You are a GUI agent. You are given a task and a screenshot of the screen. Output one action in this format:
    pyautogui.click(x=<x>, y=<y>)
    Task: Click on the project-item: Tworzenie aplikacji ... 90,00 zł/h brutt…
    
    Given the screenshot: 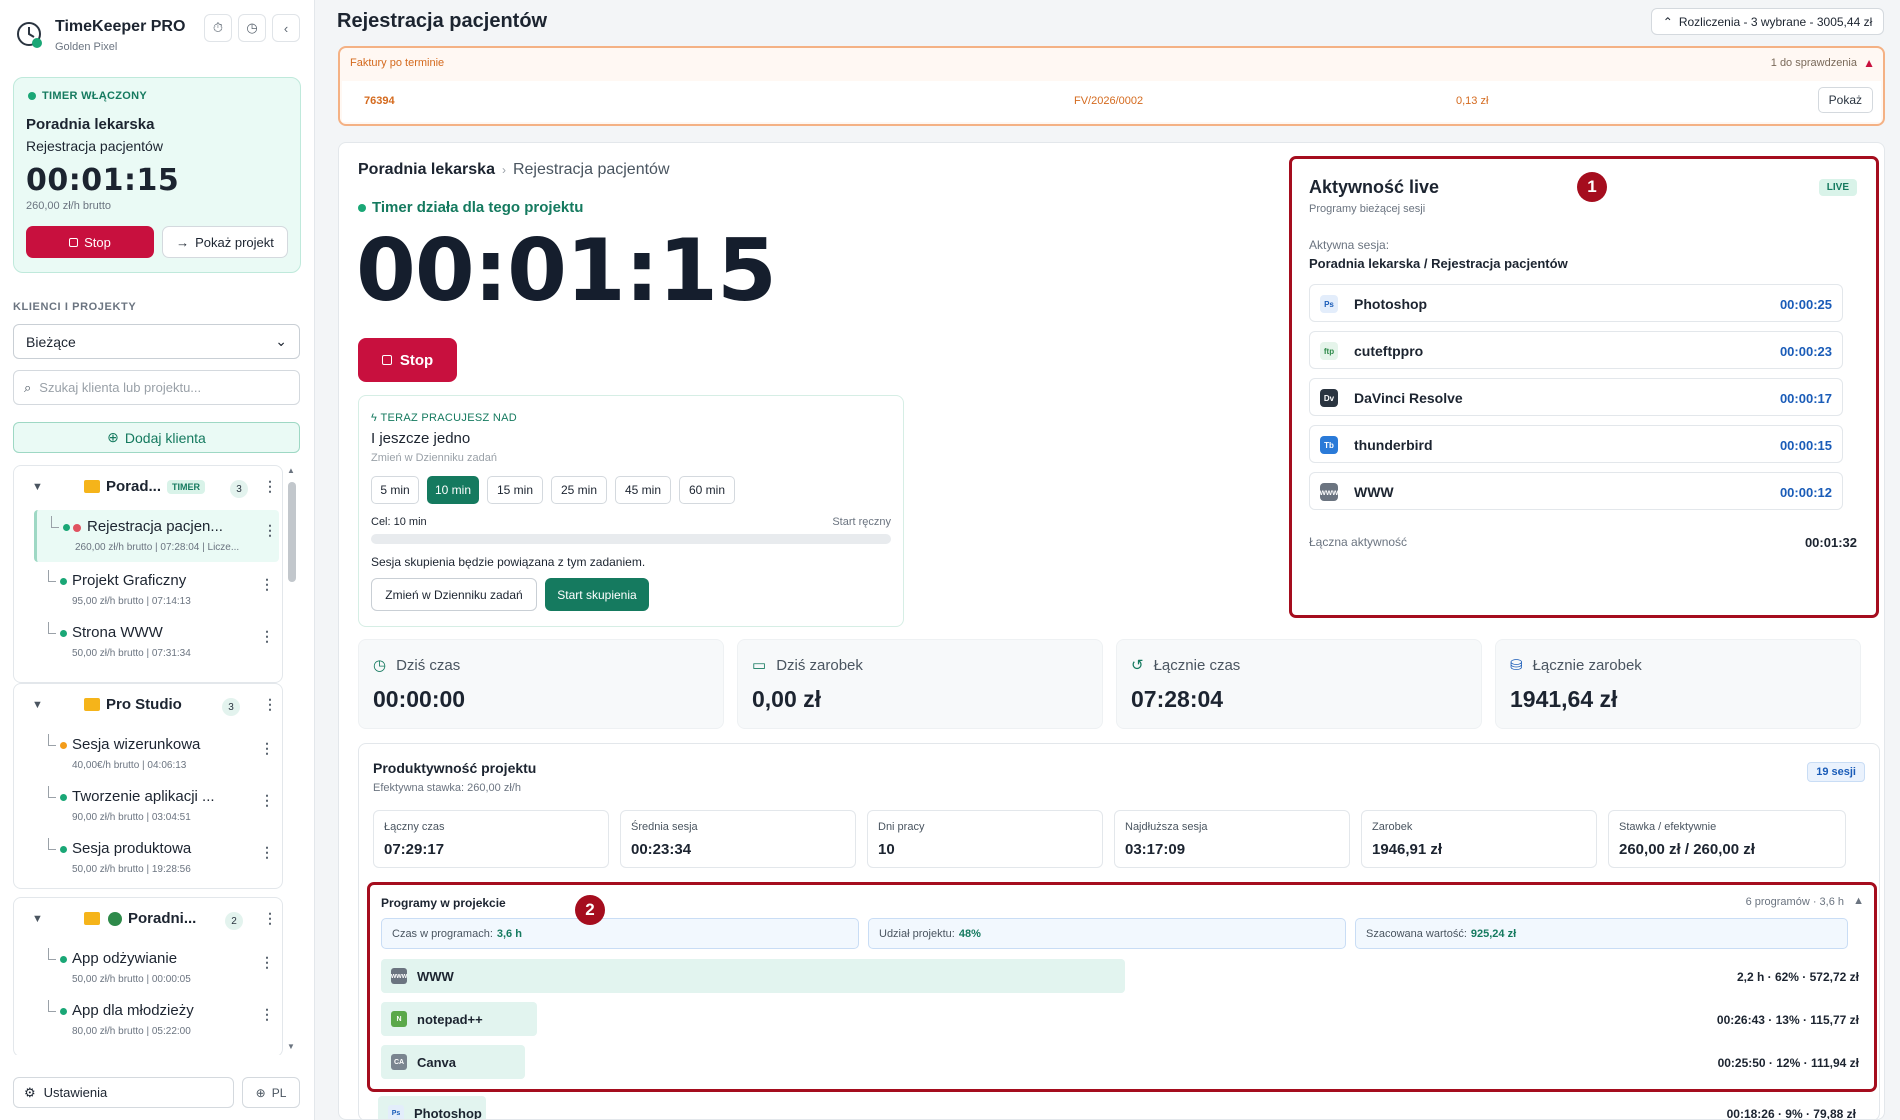 What is the action you would take?
    pyautogui.click(x=156, y=806)
    